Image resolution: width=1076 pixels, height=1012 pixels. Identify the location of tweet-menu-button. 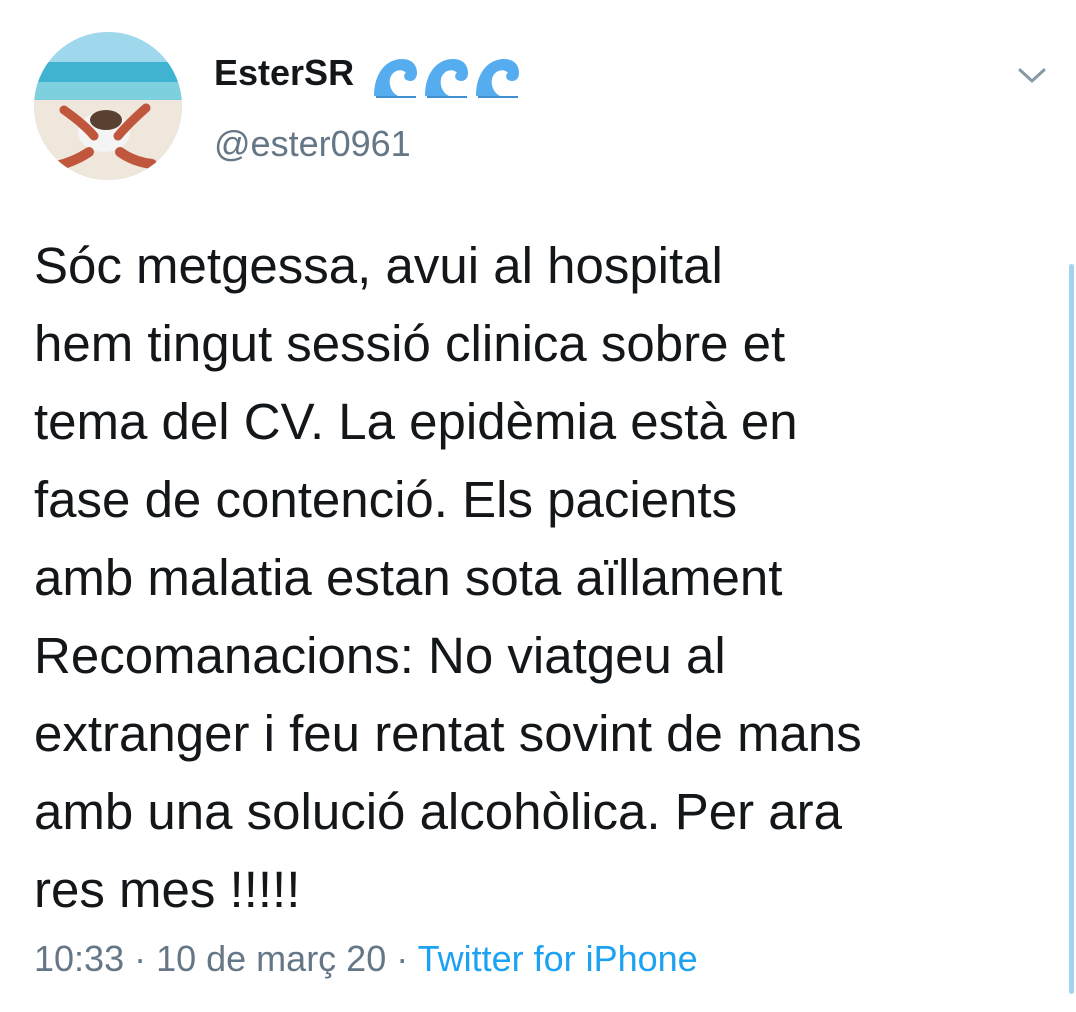
(1032, 75).